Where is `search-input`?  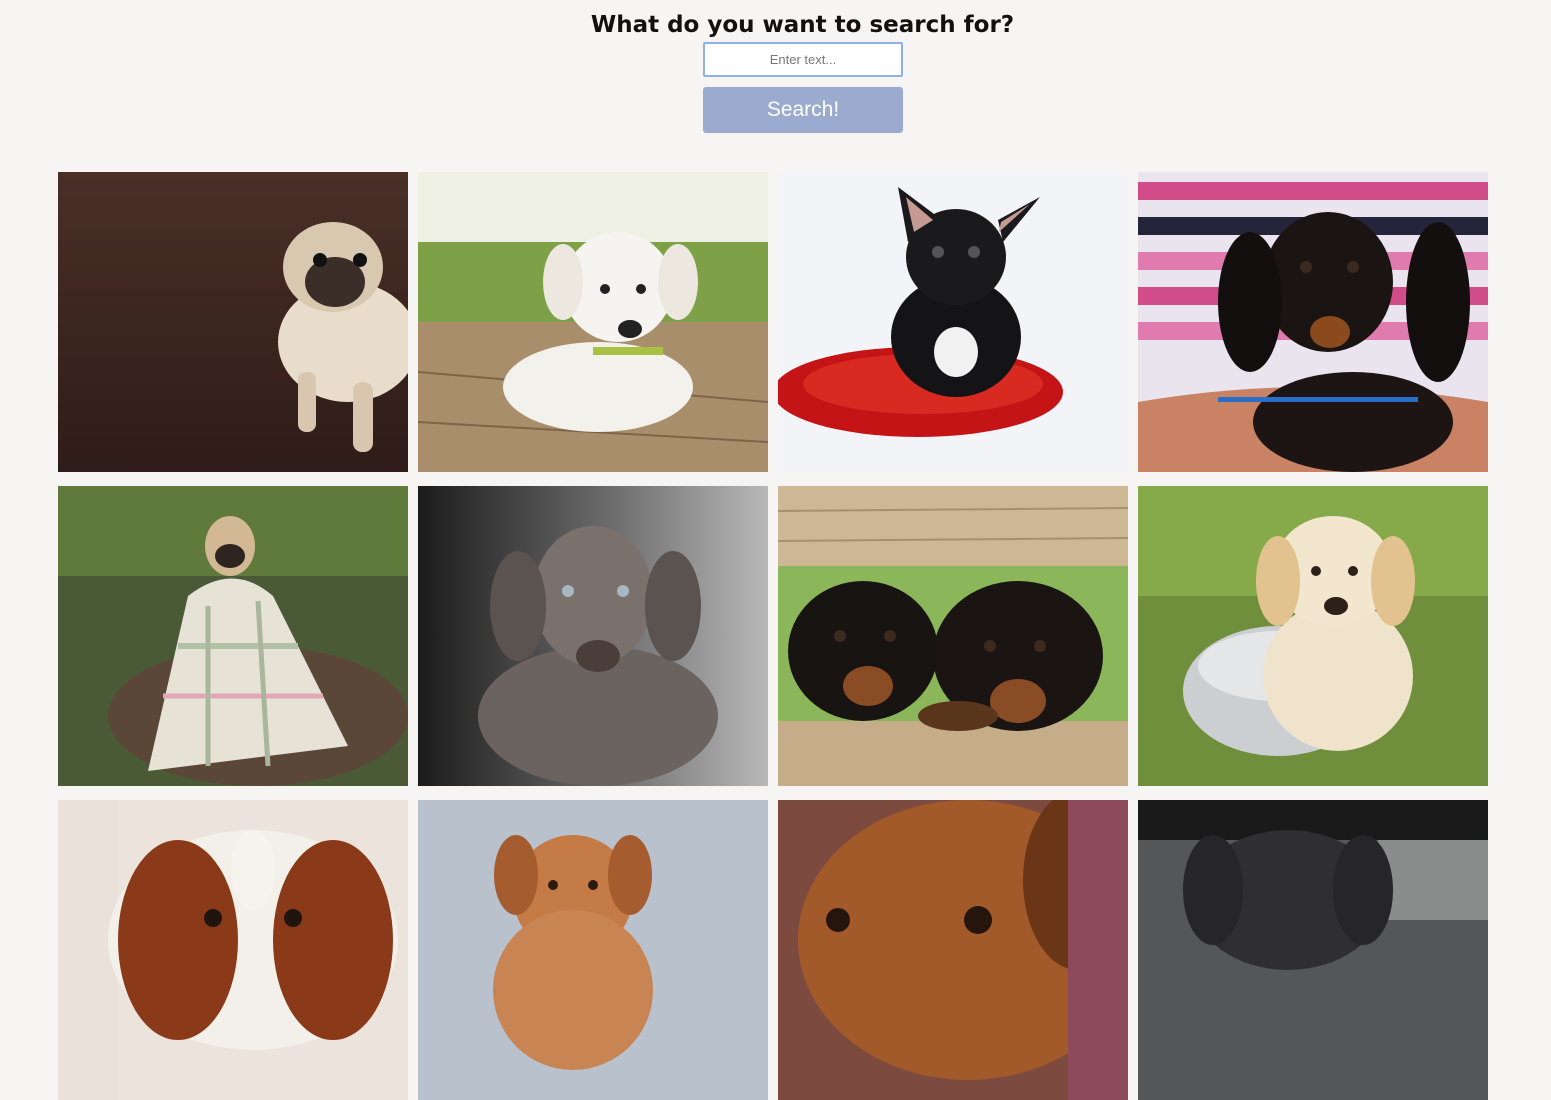
search-input is located at coordinates (803, 59).